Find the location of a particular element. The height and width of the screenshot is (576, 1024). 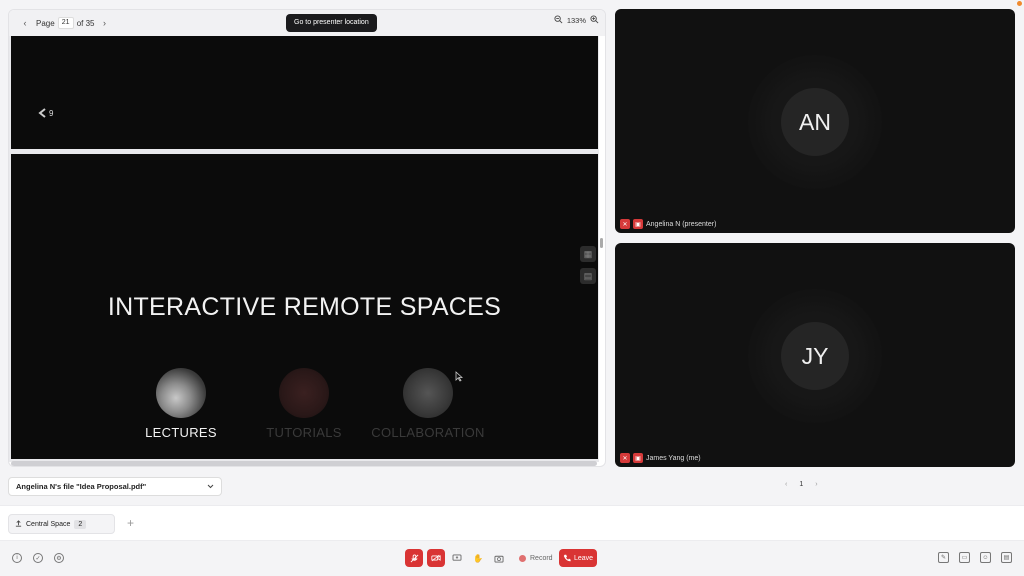

tutorials-photo is located at coordinates (304, 393).